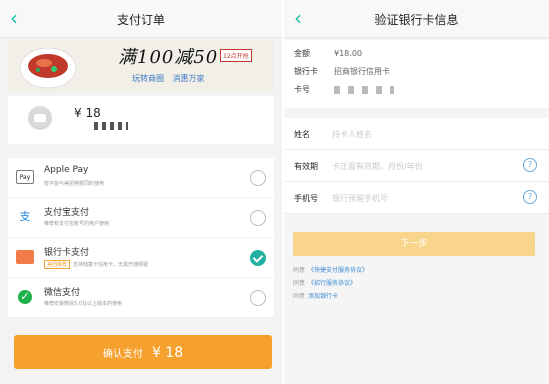 This screenshot has width=549, height=384. I want to click on method-apple-pay: Pay Apple Pay 暂不能与美团券额同时使用, so click(141, 178).